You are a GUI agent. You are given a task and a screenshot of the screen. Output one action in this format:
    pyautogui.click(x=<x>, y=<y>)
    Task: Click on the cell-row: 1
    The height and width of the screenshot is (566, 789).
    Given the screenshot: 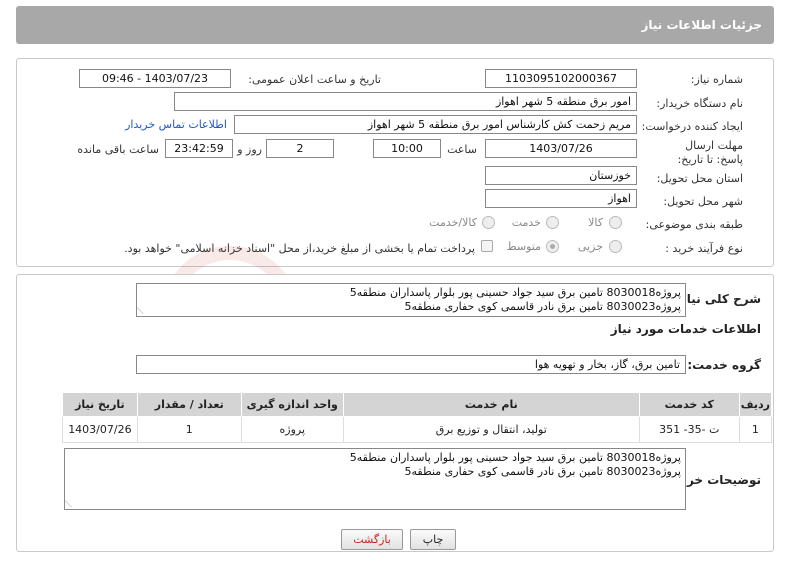 What is the action you would take?
    pyautogui.click(x=755, y=429)
    